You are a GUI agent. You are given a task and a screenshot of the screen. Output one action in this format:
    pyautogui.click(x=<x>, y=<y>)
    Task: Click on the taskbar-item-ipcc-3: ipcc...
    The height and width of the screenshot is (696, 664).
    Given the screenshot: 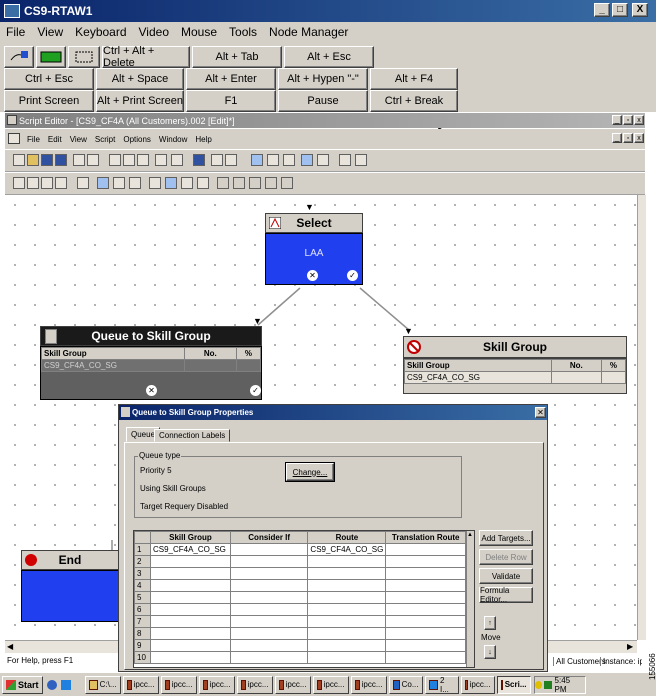 What is the action you would take?
    pyautogui.click(x=216, y=684)
    